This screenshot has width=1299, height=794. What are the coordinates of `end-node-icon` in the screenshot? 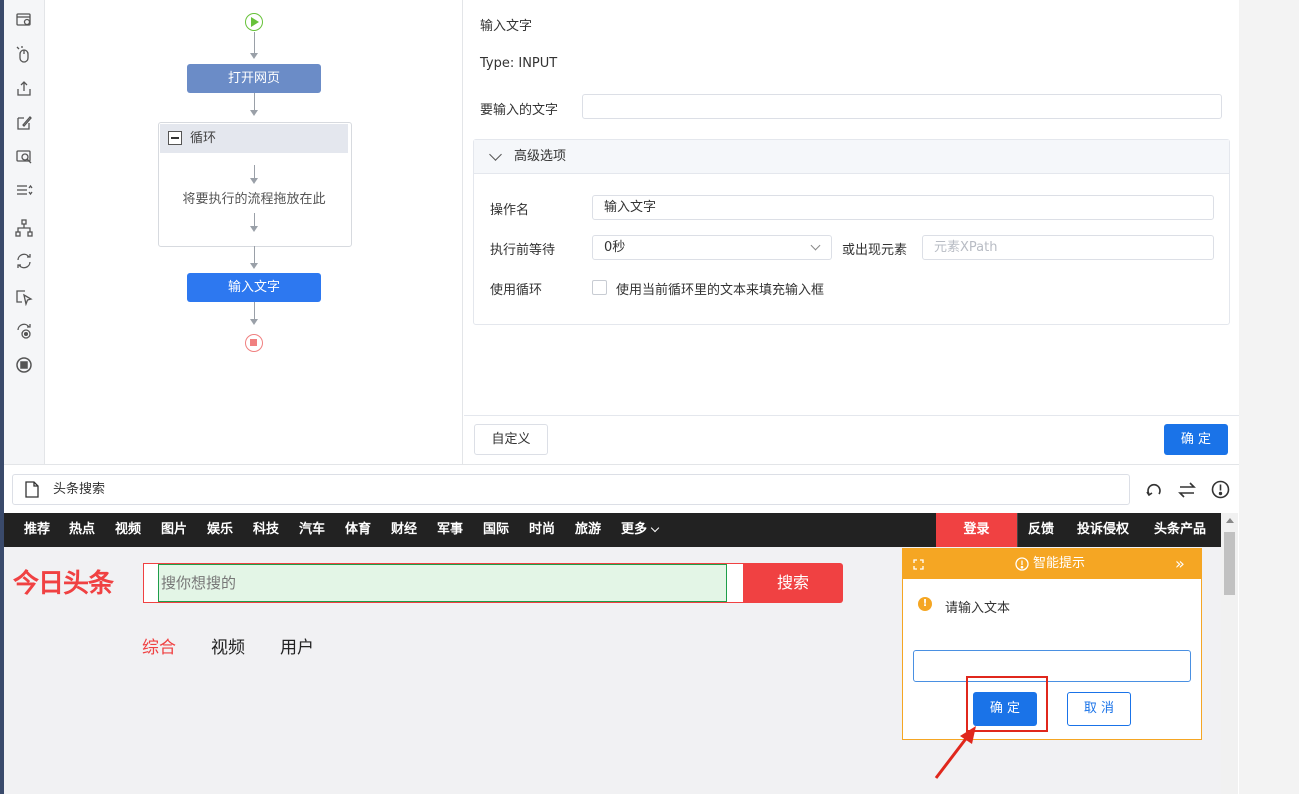 It's located at (254, 343).